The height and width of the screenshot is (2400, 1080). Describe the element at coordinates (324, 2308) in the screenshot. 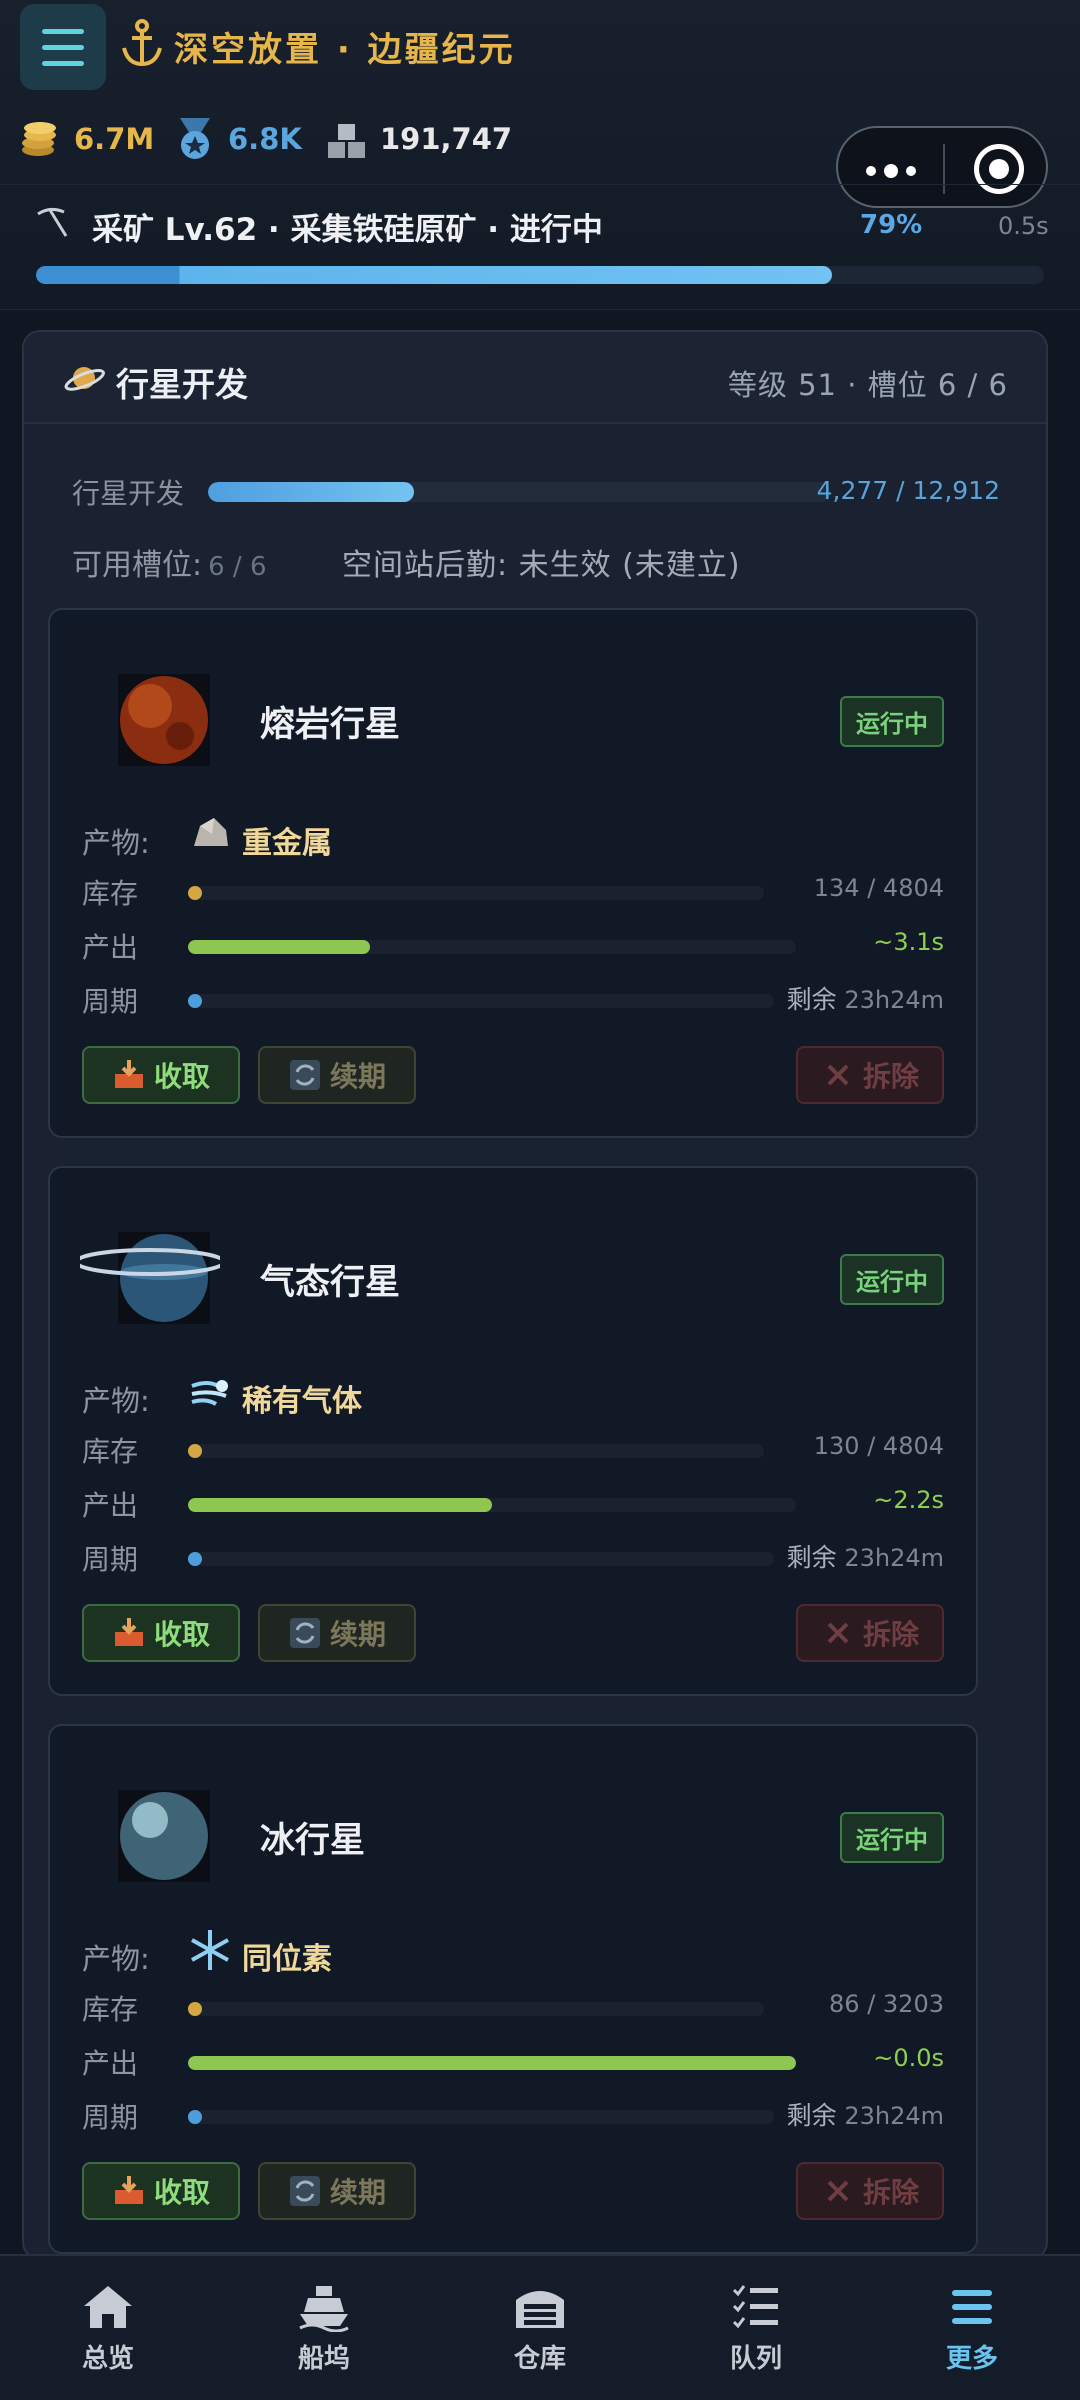

I see `ship-icon` at that location.